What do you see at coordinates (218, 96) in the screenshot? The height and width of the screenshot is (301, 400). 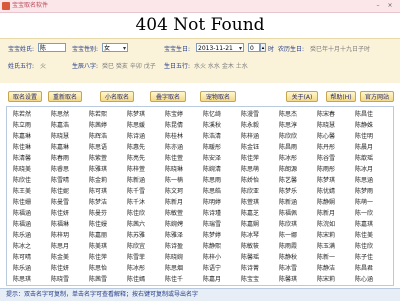 I see `pet-name-button: 宠物取名` at bounding box center [218, 96].